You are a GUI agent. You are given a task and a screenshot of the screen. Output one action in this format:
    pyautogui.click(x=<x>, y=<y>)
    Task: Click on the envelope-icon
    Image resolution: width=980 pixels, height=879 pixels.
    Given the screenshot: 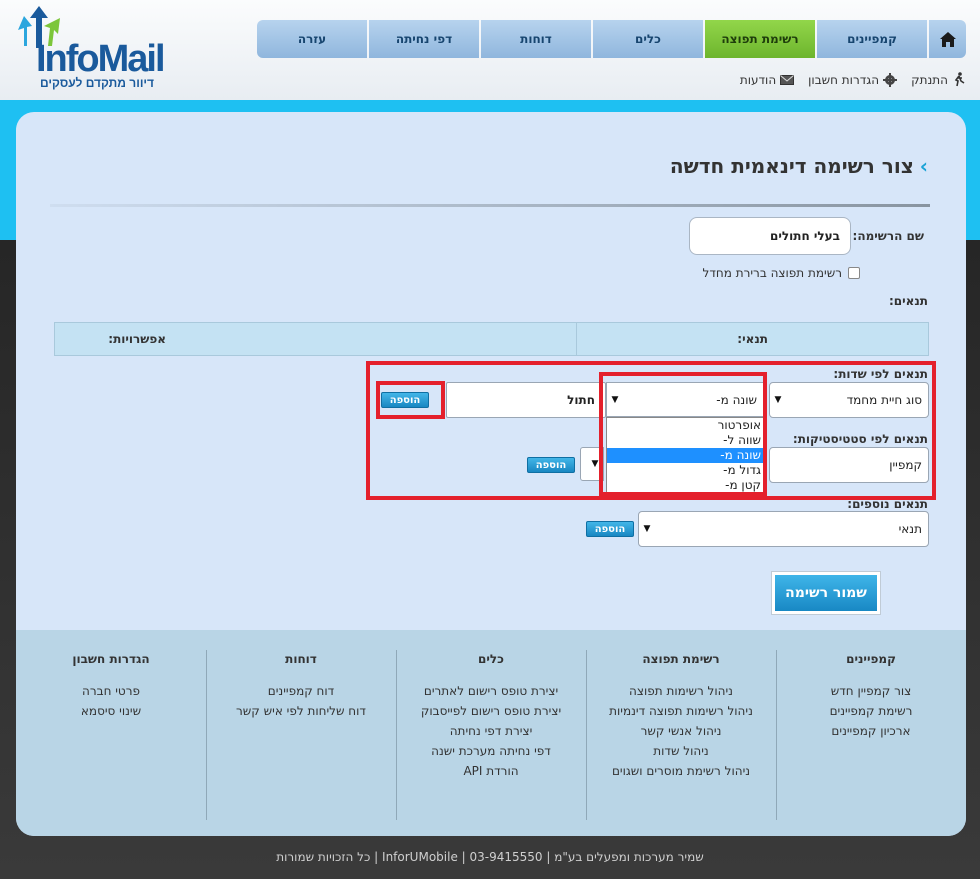 What is the action you would take?
    pyautogui.click(x=787, y=79)
    